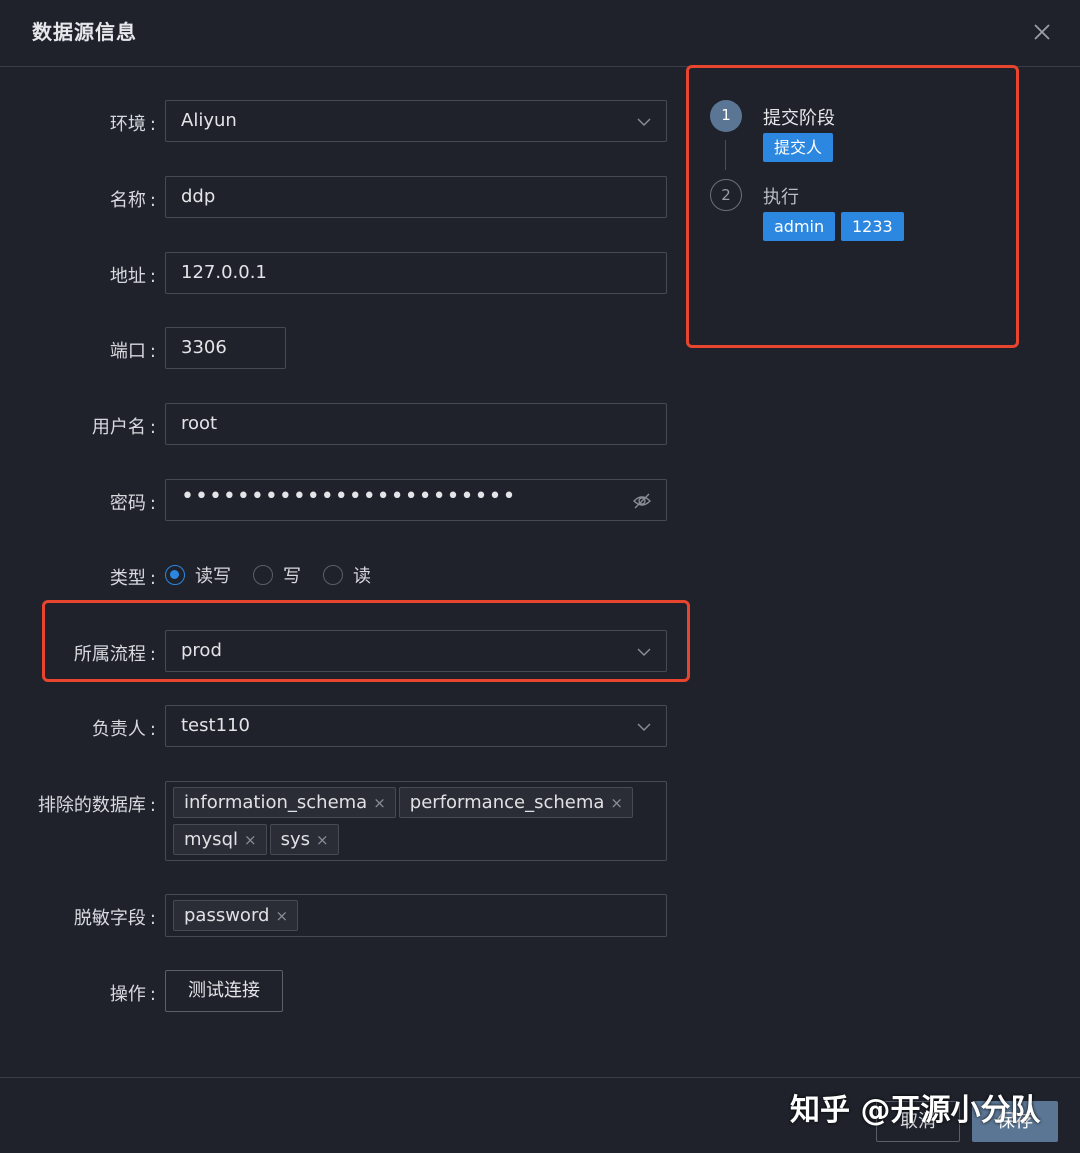 The width and height of the screenshot is (1080, 1153). What do you see at coordinates (199, 423) in the screenshot?
I see `username-value: root` at bounding box center [199, 423].